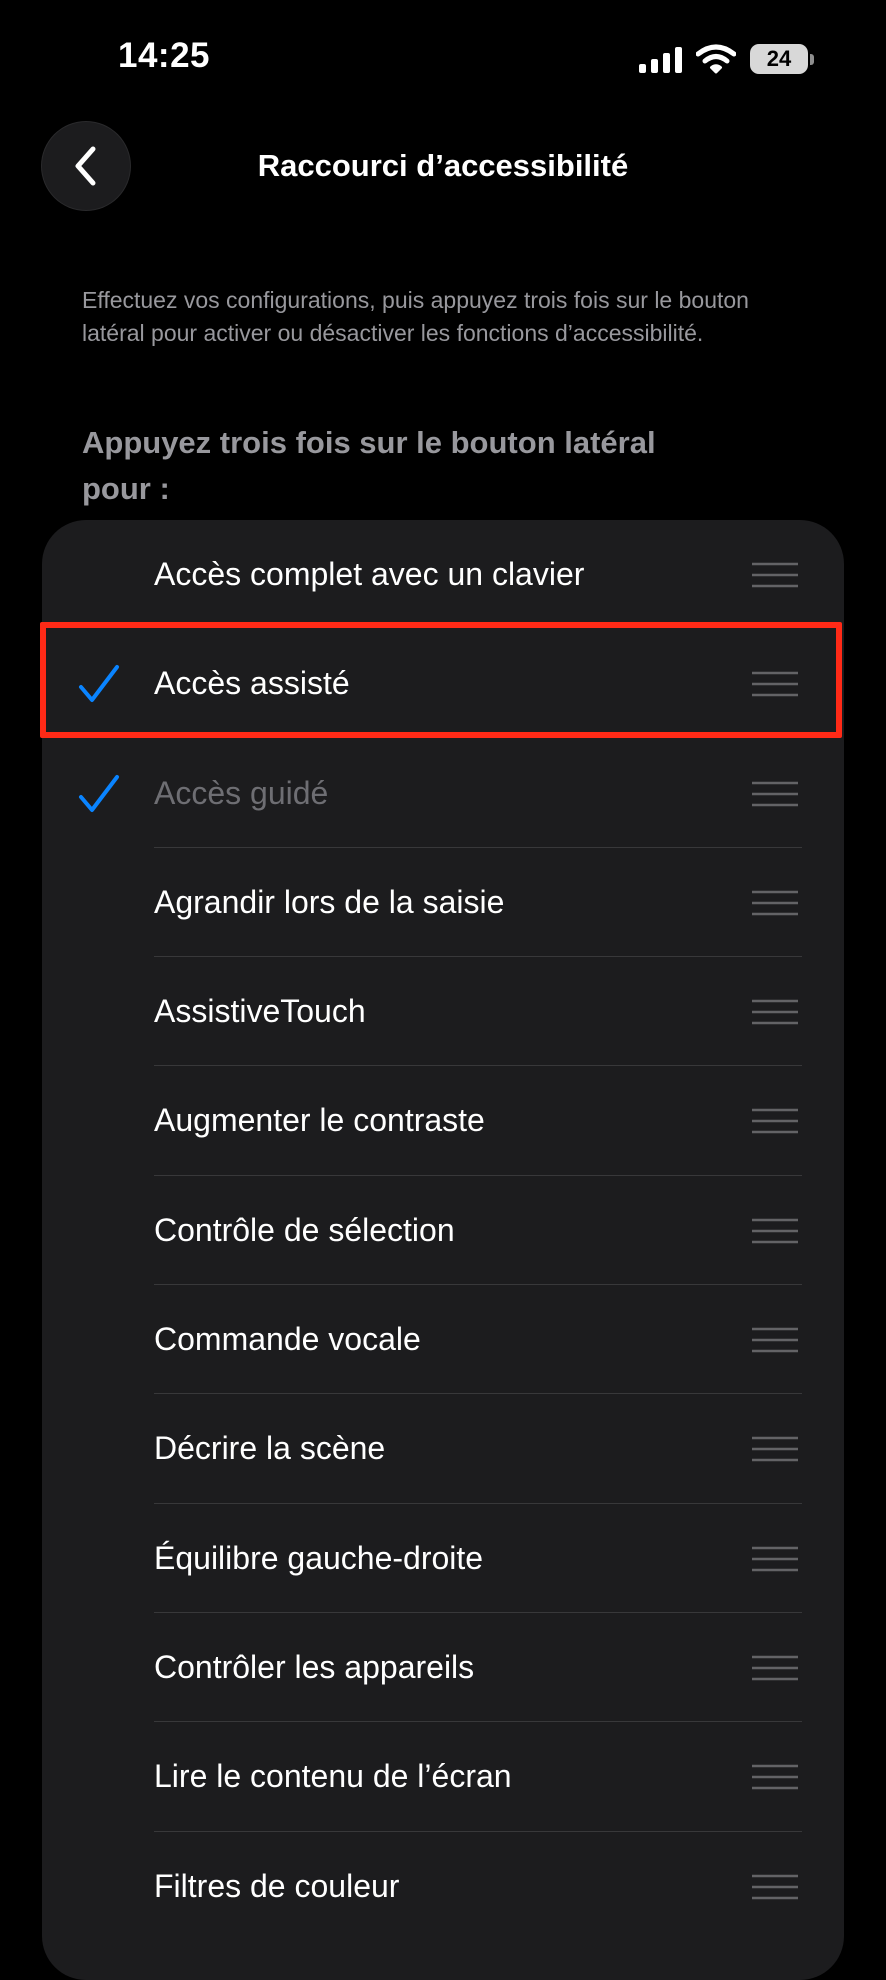 This screenshot has width=886, height=1980. I want to click on list-item: Lire le contenu de l’écran, so click(443, 1777).